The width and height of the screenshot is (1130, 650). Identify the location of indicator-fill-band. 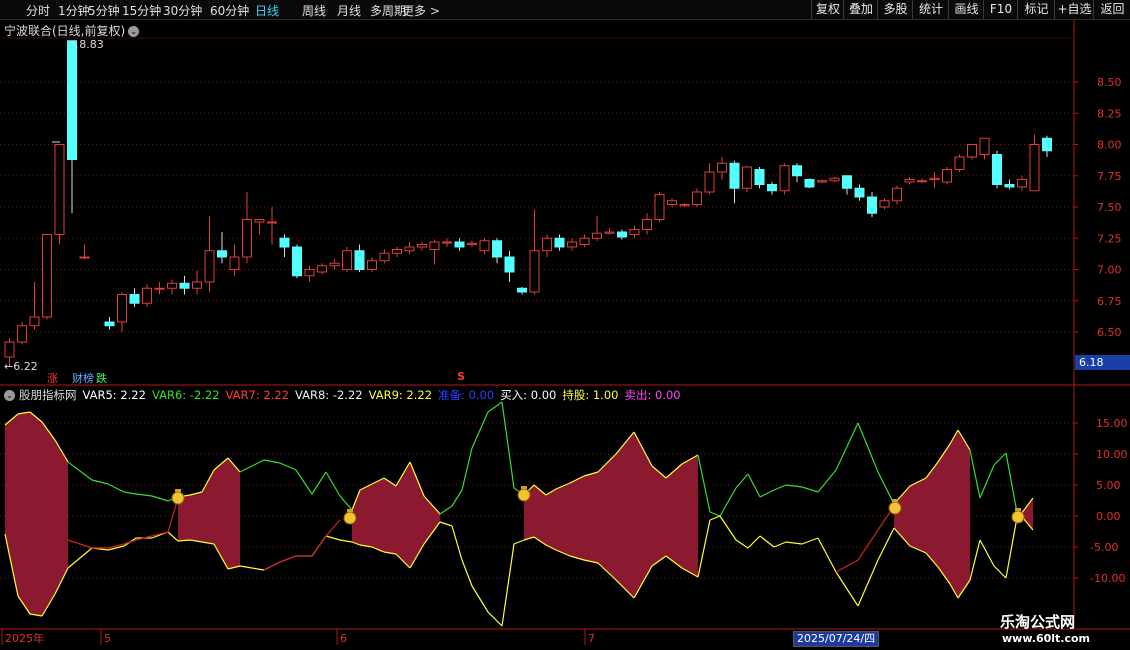
(36, 514).